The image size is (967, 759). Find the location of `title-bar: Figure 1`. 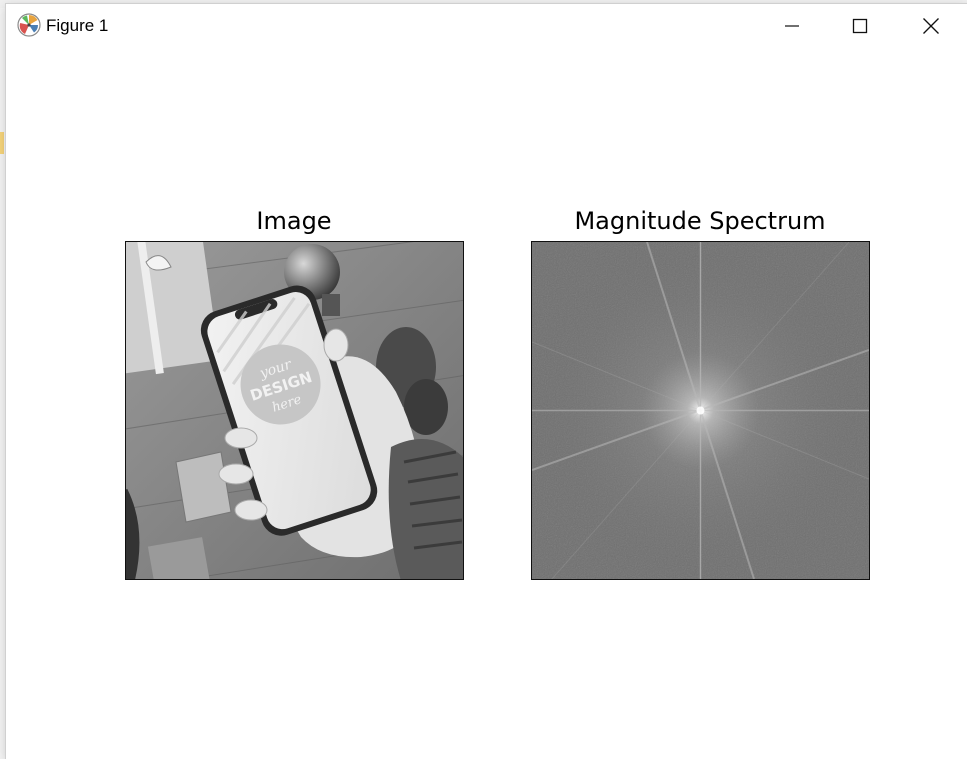

title-bar: Figure 1 is located at coordinates (486, 25).